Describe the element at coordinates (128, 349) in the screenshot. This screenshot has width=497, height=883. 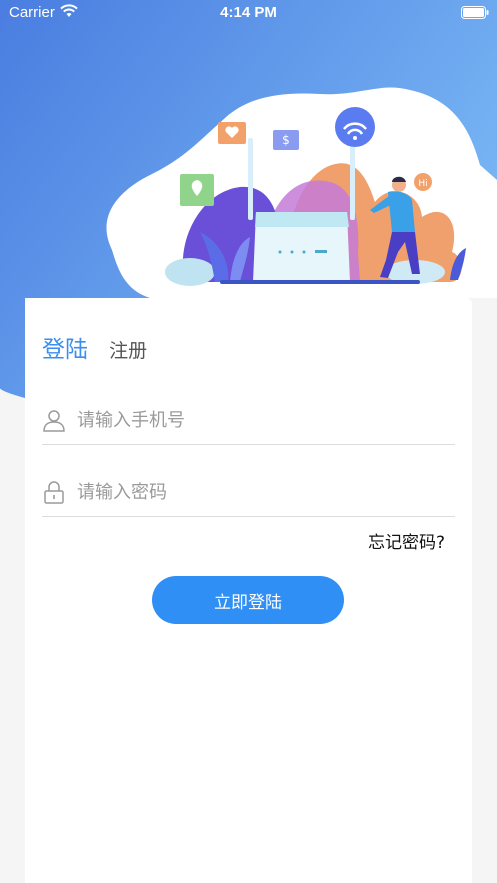
I see `tab-register: 注册` at that location.